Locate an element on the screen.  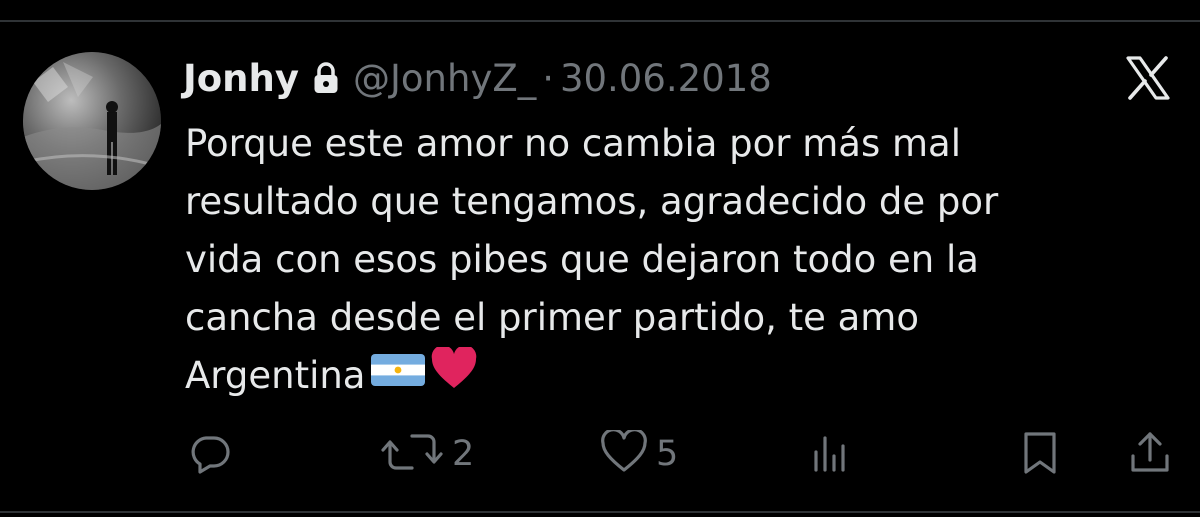
emoji-group is located at coordinates (424, 376).